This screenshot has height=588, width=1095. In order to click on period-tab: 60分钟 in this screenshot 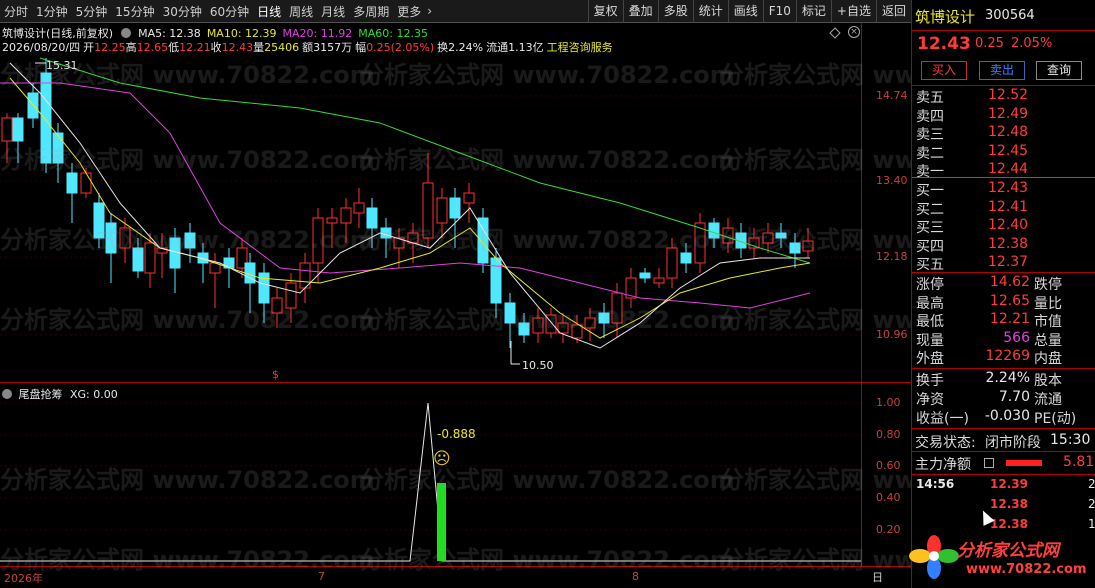, I will do `click(229, 11)`.